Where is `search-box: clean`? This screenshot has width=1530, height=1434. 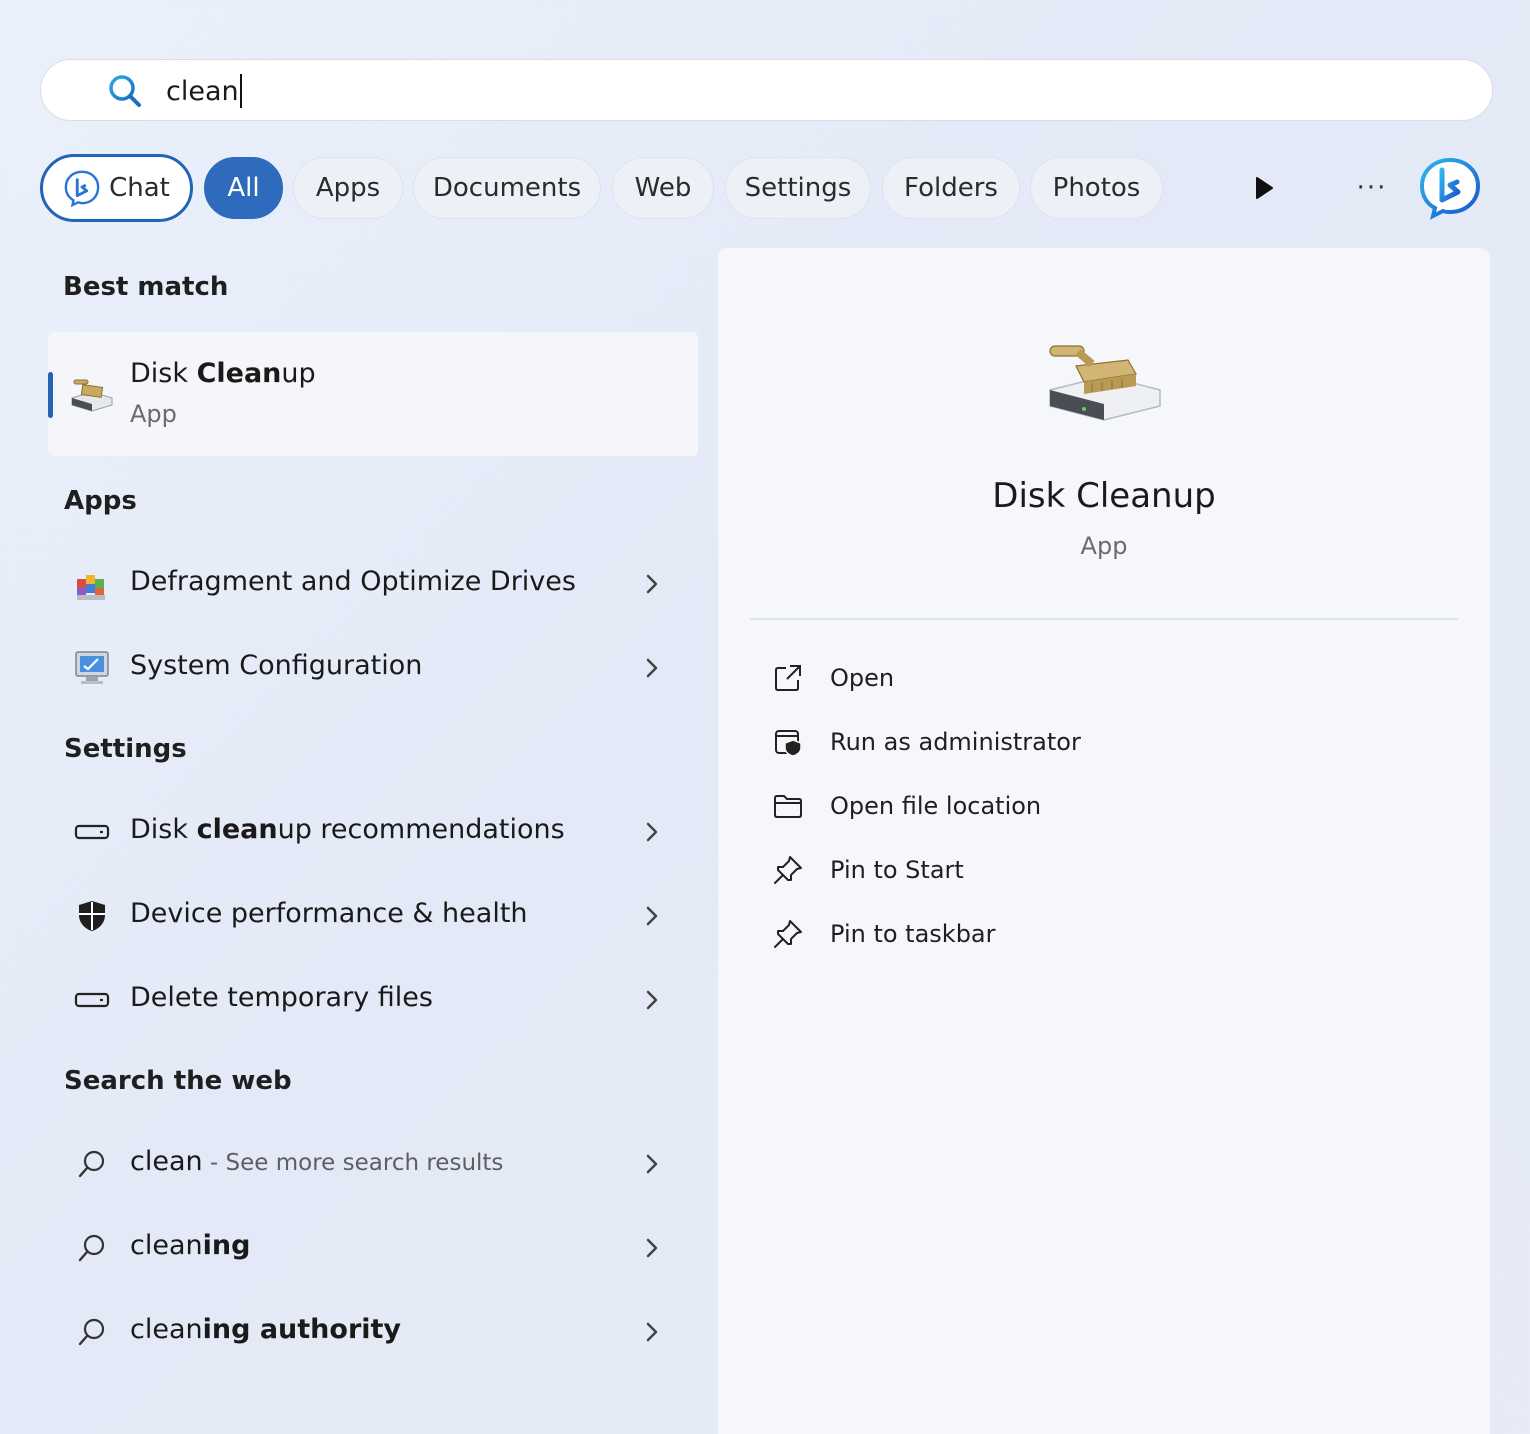
search-box: clean is located at coordinates (766, 90).